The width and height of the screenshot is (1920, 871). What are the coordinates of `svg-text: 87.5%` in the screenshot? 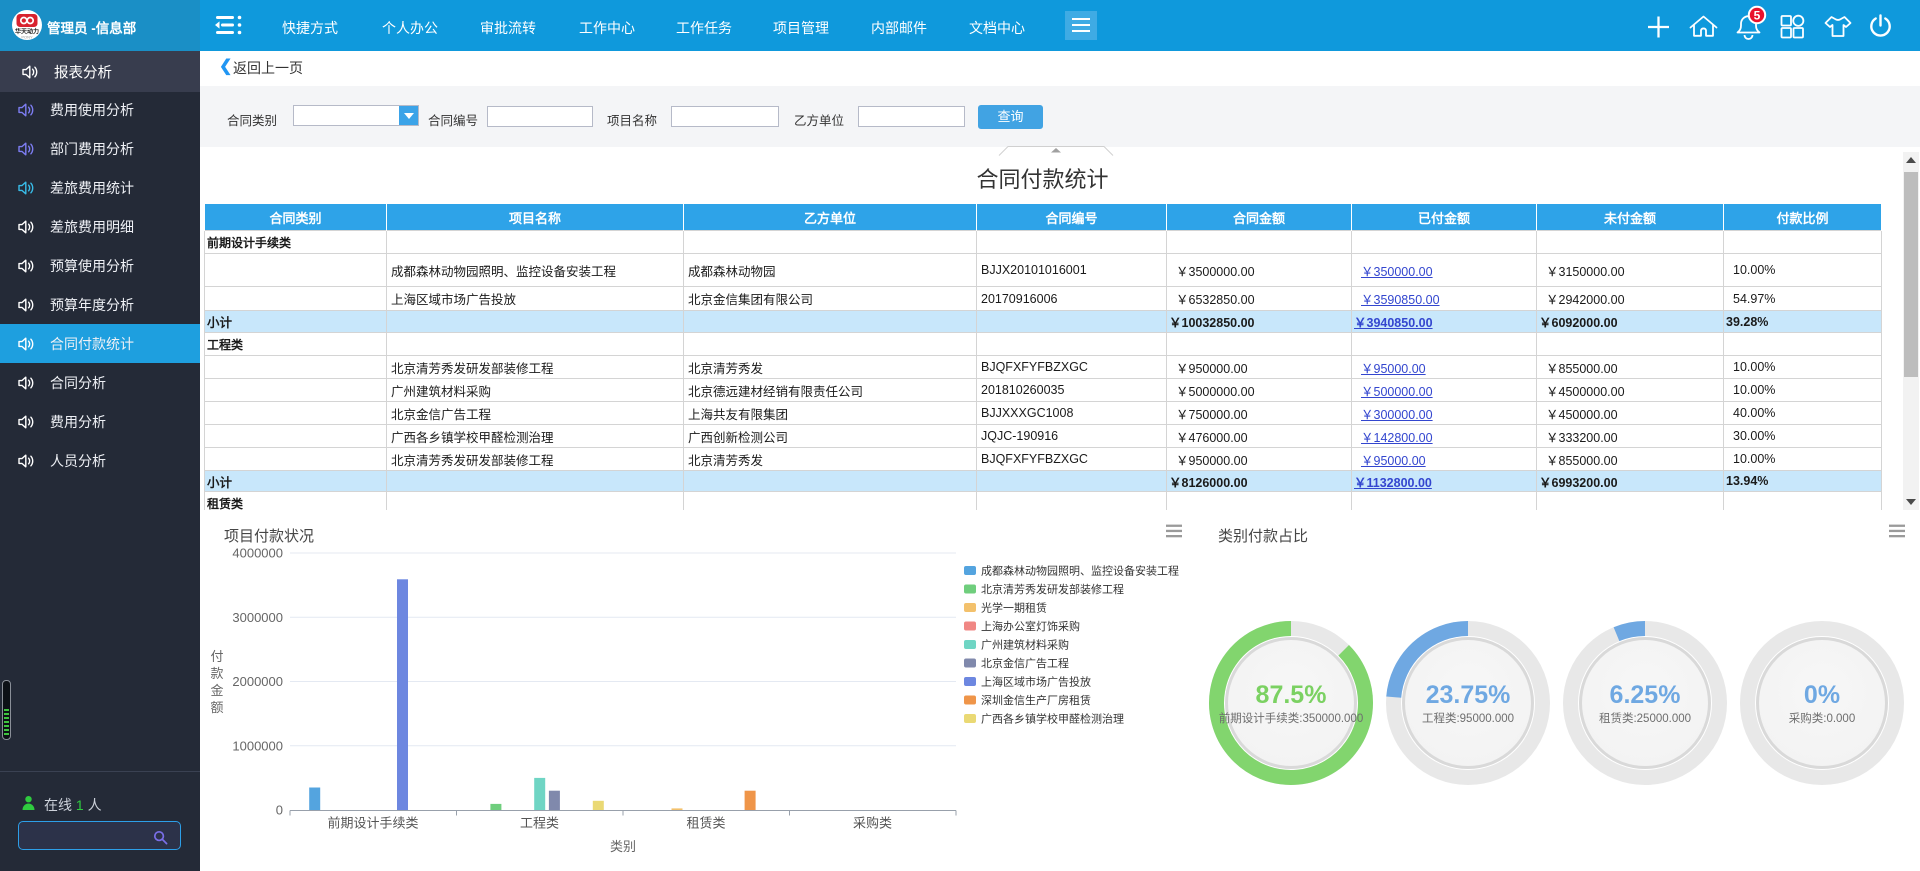 It's located at (1291, 695).